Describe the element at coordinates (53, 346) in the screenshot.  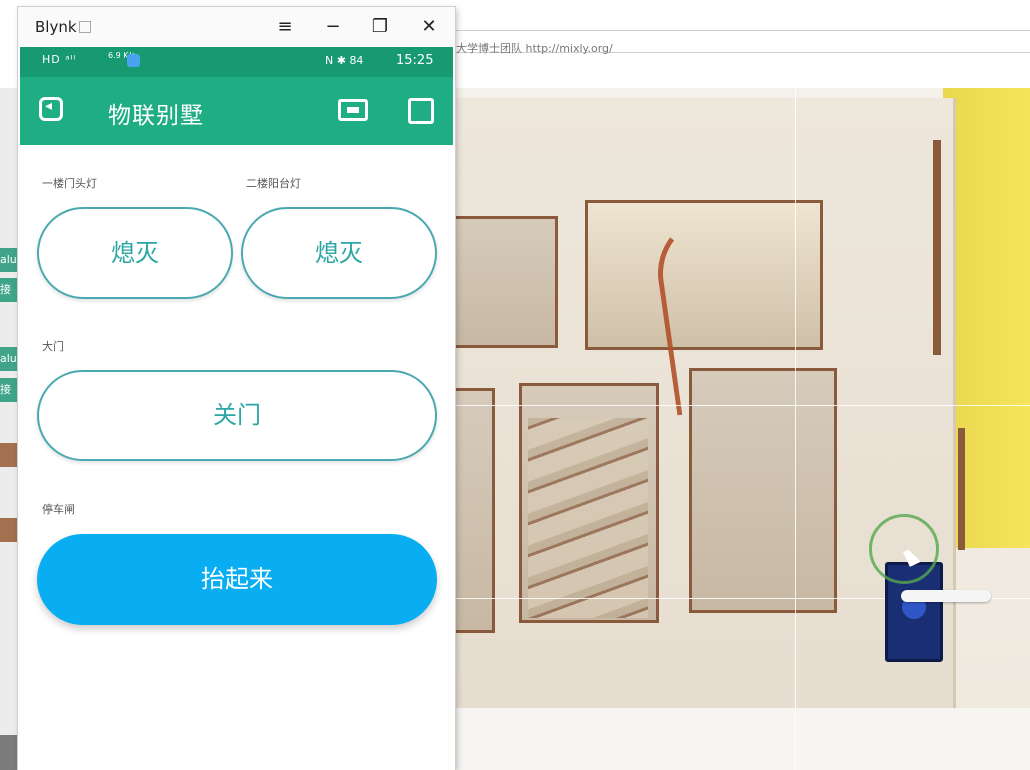
I see `widget-label-door: 大门` at that location.